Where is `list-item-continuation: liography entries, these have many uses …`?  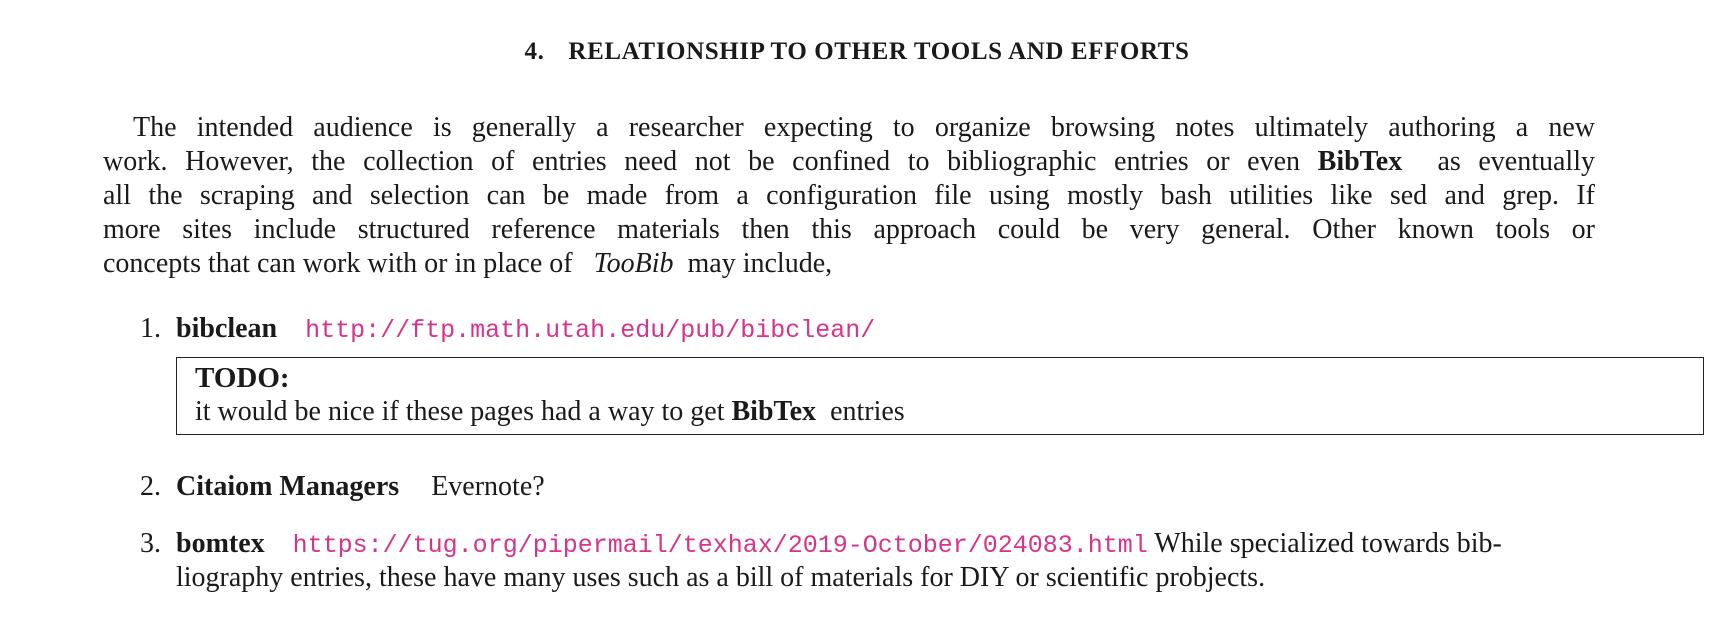 list-item-continuation: liography entries, these have many uses … is located at coordinates (721, 577).